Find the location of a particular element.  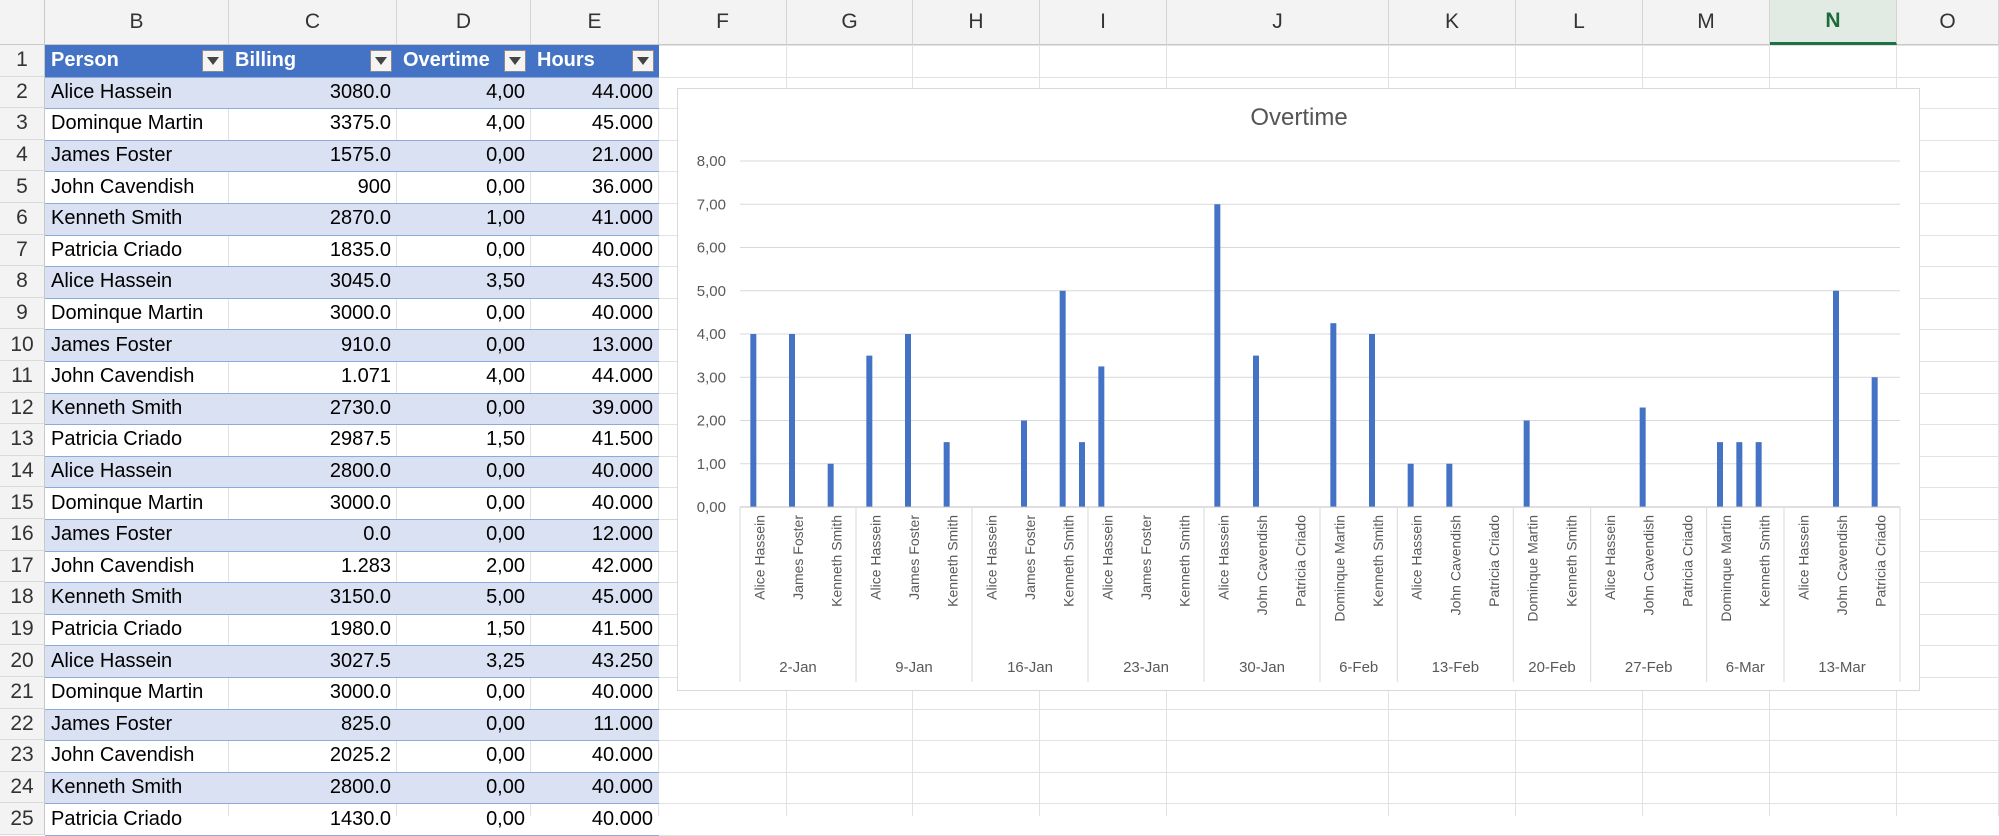

row-header-12: 12 is located at coordinates (22, 408).